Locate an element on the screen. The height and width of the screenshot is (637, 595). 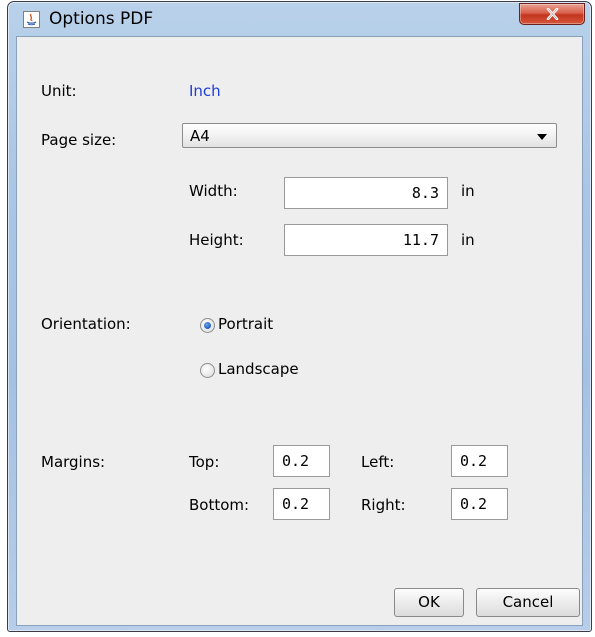
landscape-radio is located at coordinates (207, 370).